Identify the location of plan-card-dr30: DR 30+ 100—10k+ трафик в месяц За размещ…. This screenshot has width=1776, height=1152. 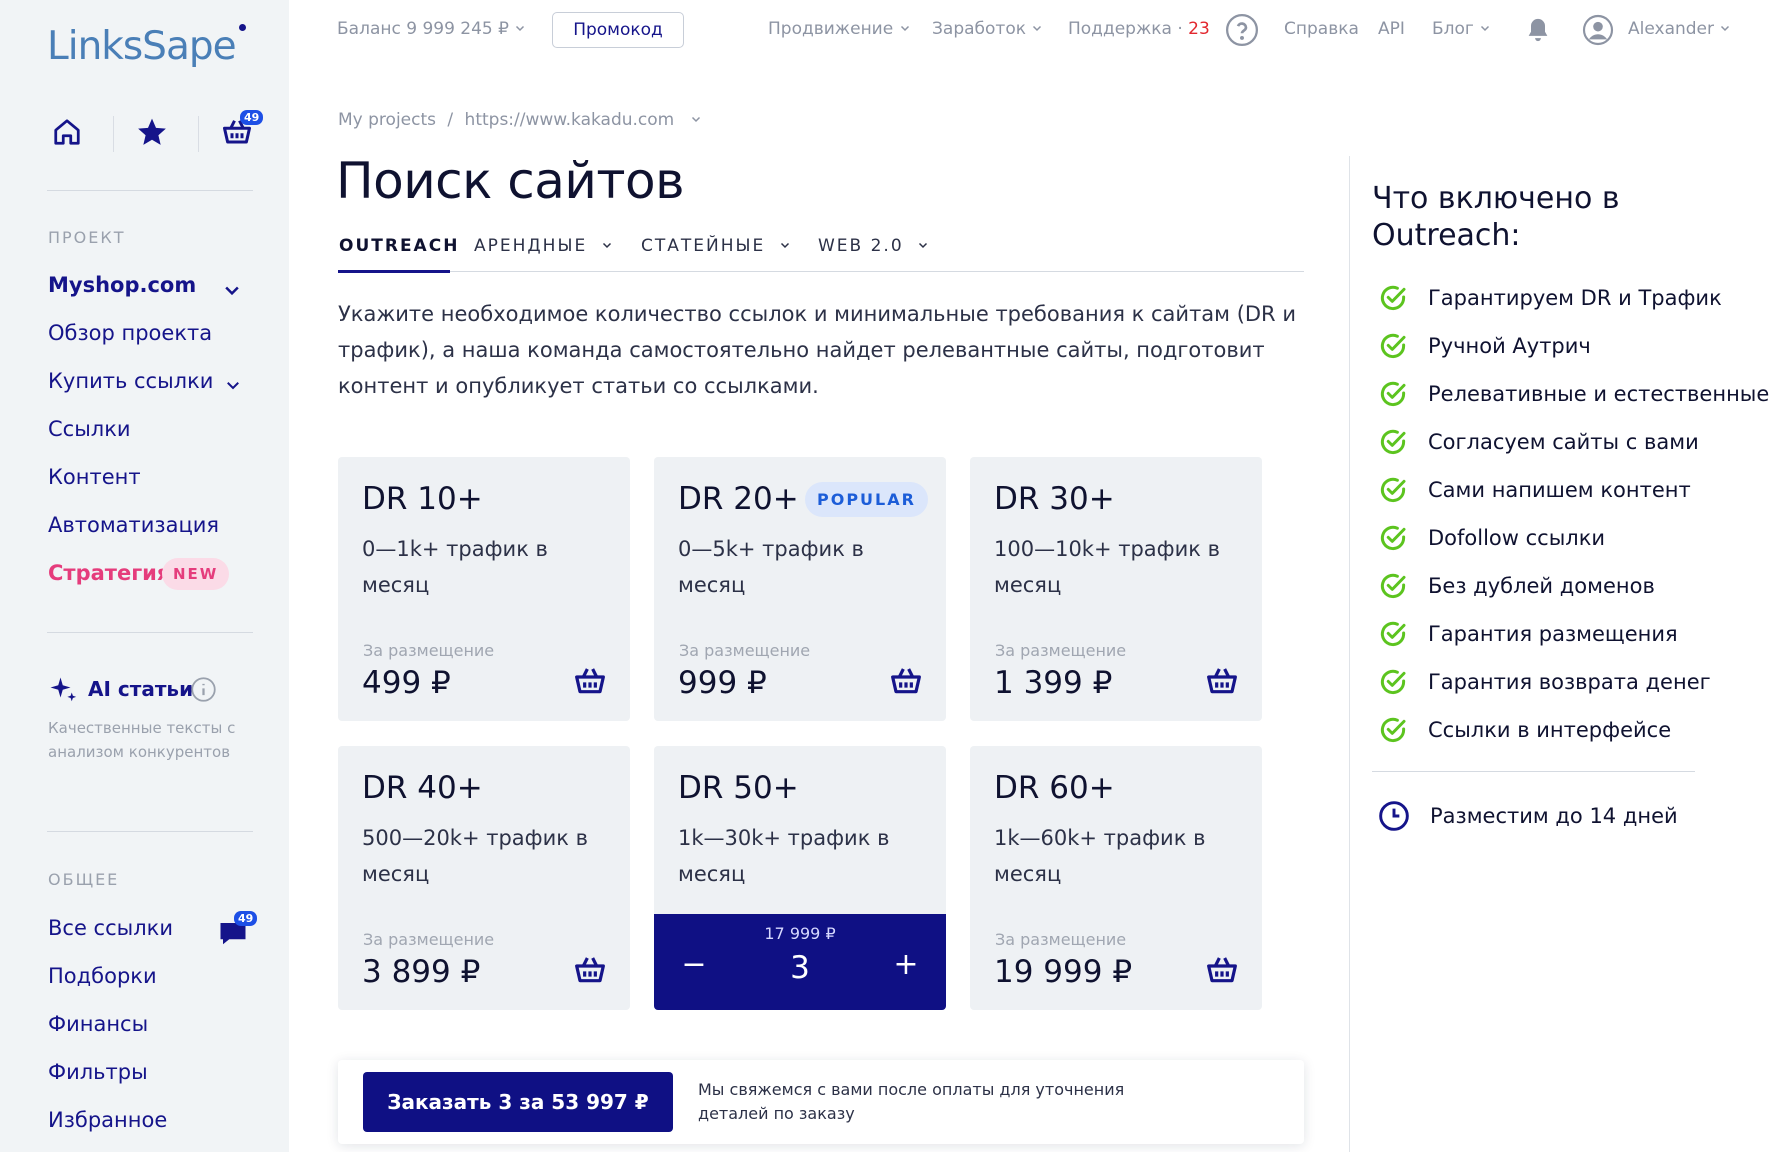
(1116, 589).